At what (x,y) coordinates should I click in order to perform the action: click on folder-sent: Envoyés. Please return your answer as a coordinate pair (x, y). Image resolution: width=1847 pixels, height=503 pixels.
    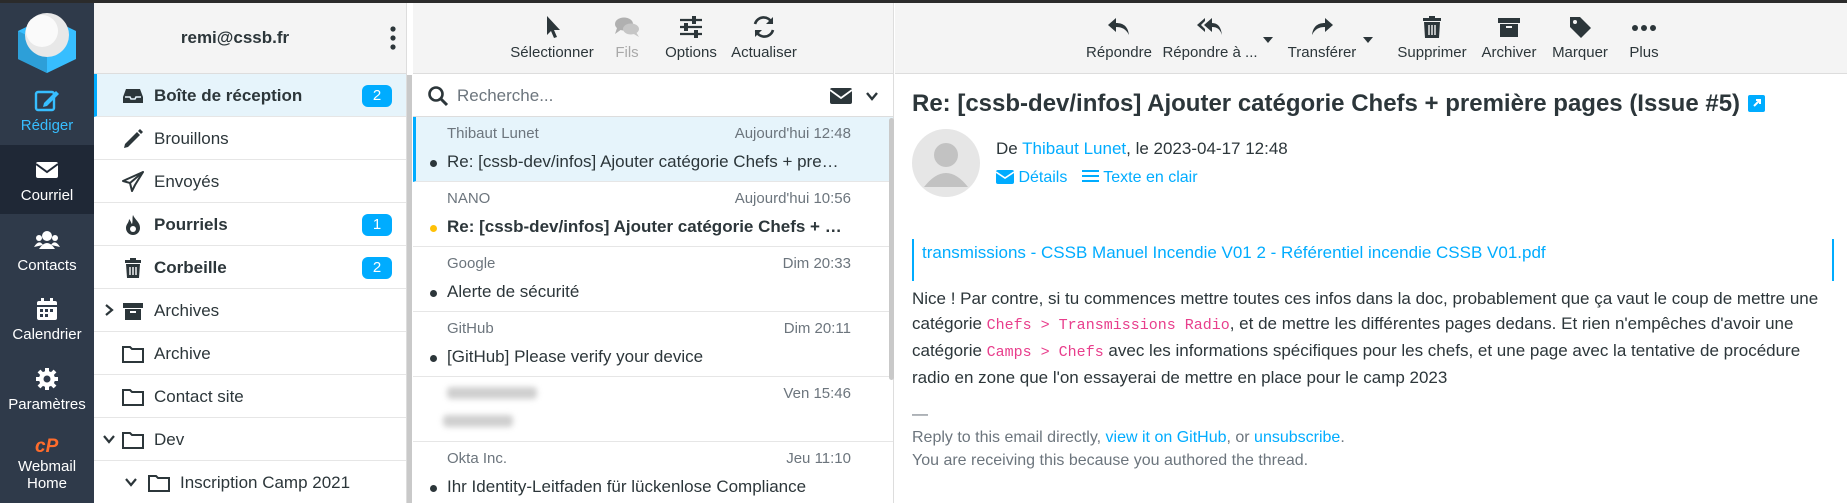
    Looking at the image, I should click on (250, 181).